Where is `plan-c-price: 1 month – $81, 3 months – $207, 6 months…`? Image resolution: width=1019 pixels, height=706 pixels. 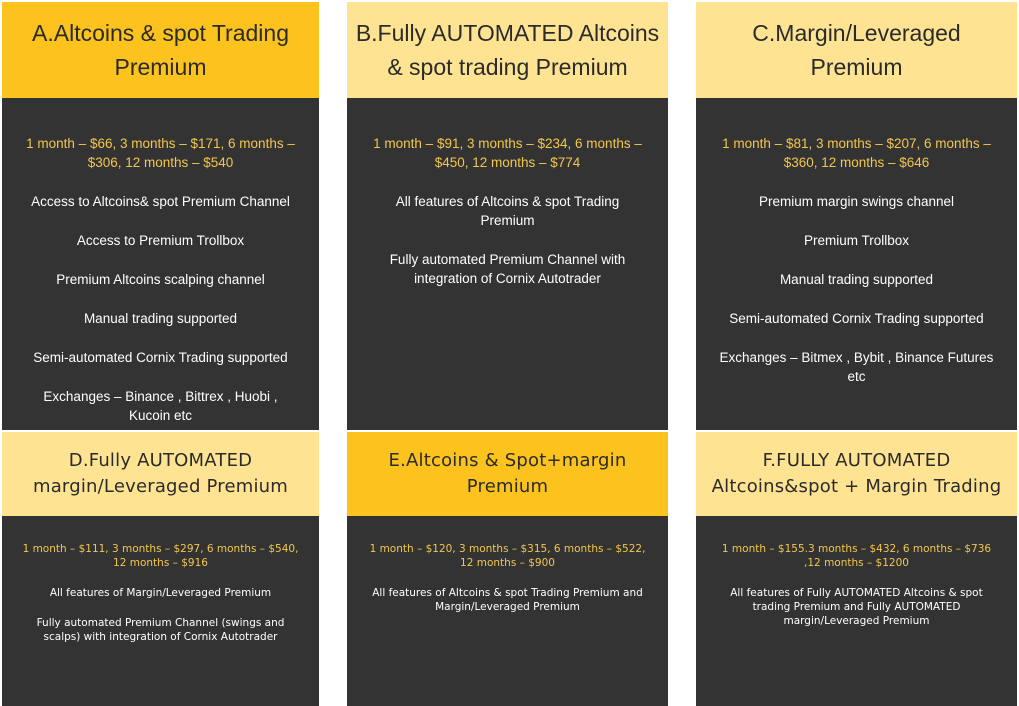
plan-c-price: 1 month – $81, 3 months – $207, 6 months… is located at coordinates (856, 153).